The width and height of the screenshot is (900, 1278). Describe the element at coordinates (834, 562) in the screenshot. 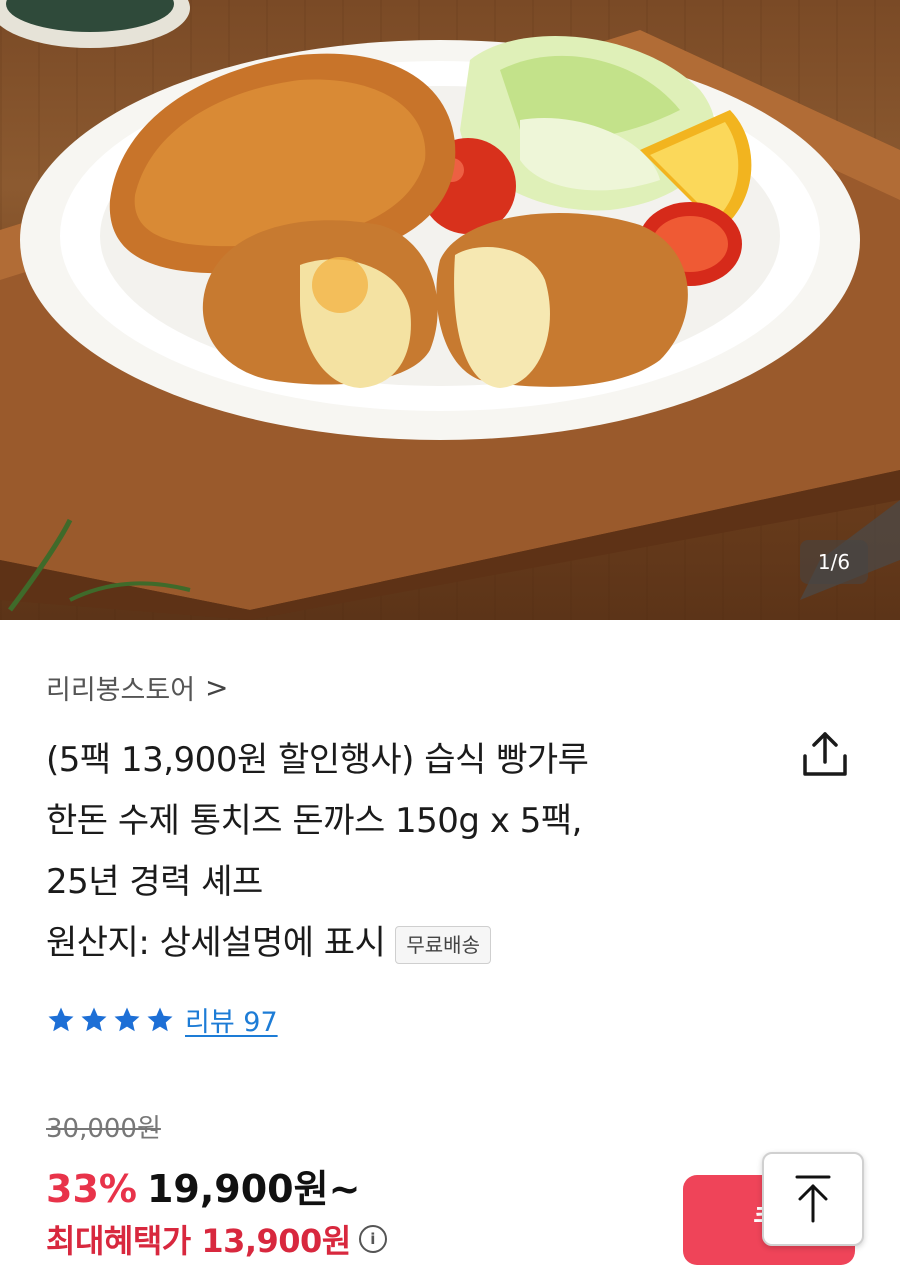

I see `image-counter: 1/6` at that location.